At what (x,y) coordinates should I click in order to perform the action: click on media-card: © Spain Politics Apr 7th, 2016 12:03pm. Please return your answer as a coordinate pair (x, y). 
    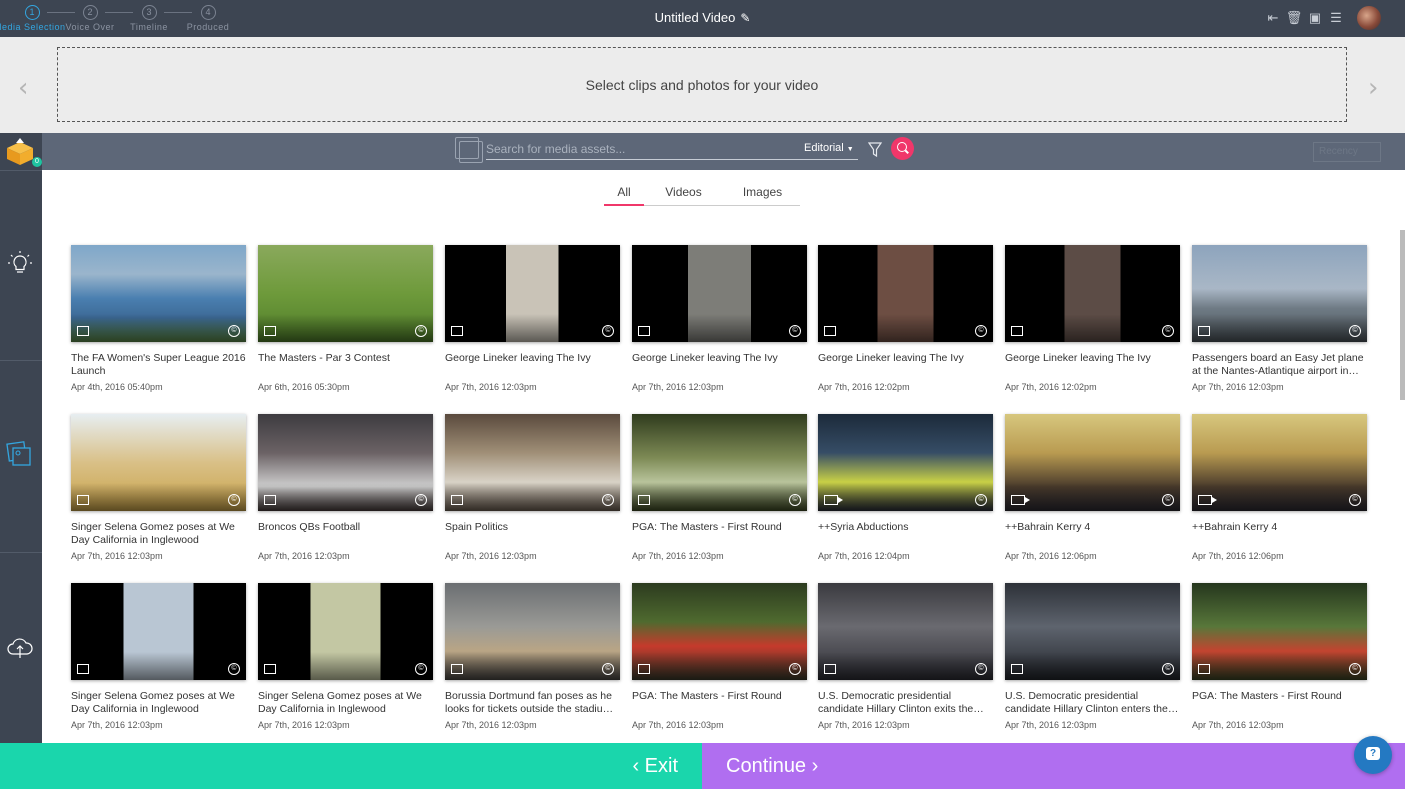
    Looking at the image, I should click on (532, 487).